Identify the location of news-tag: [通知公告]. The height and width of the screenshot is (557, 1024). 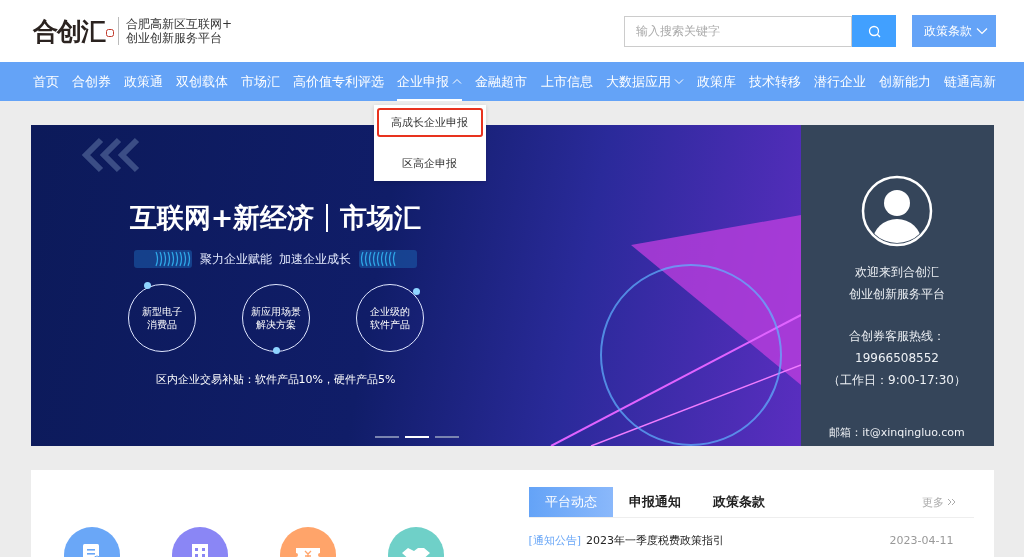
(555, 540).